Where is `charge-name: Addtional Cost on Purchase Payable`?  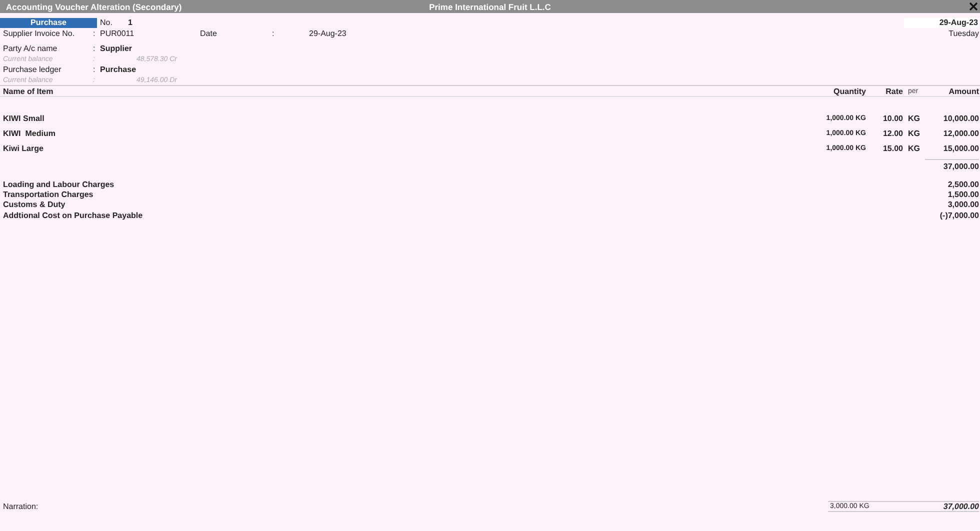
charge-name: Addtional Cost on Purchase Payable is located at coordinates (73, 215).